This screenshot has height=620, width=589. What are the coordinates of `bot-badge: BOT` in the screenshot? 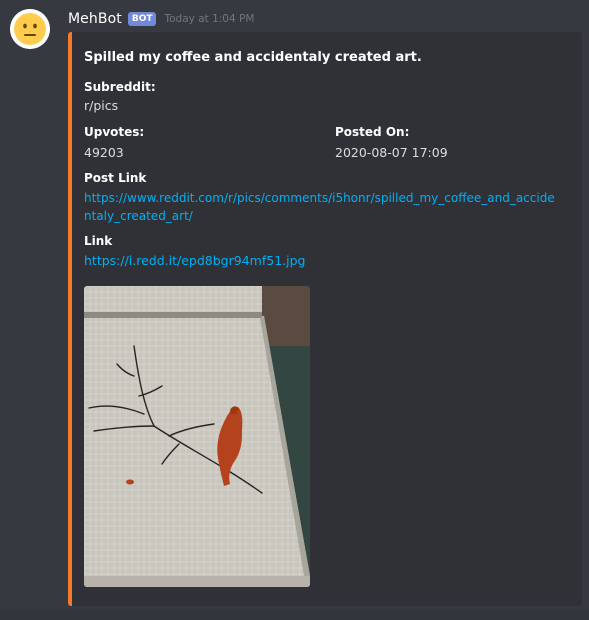 It's located at (142, 19).